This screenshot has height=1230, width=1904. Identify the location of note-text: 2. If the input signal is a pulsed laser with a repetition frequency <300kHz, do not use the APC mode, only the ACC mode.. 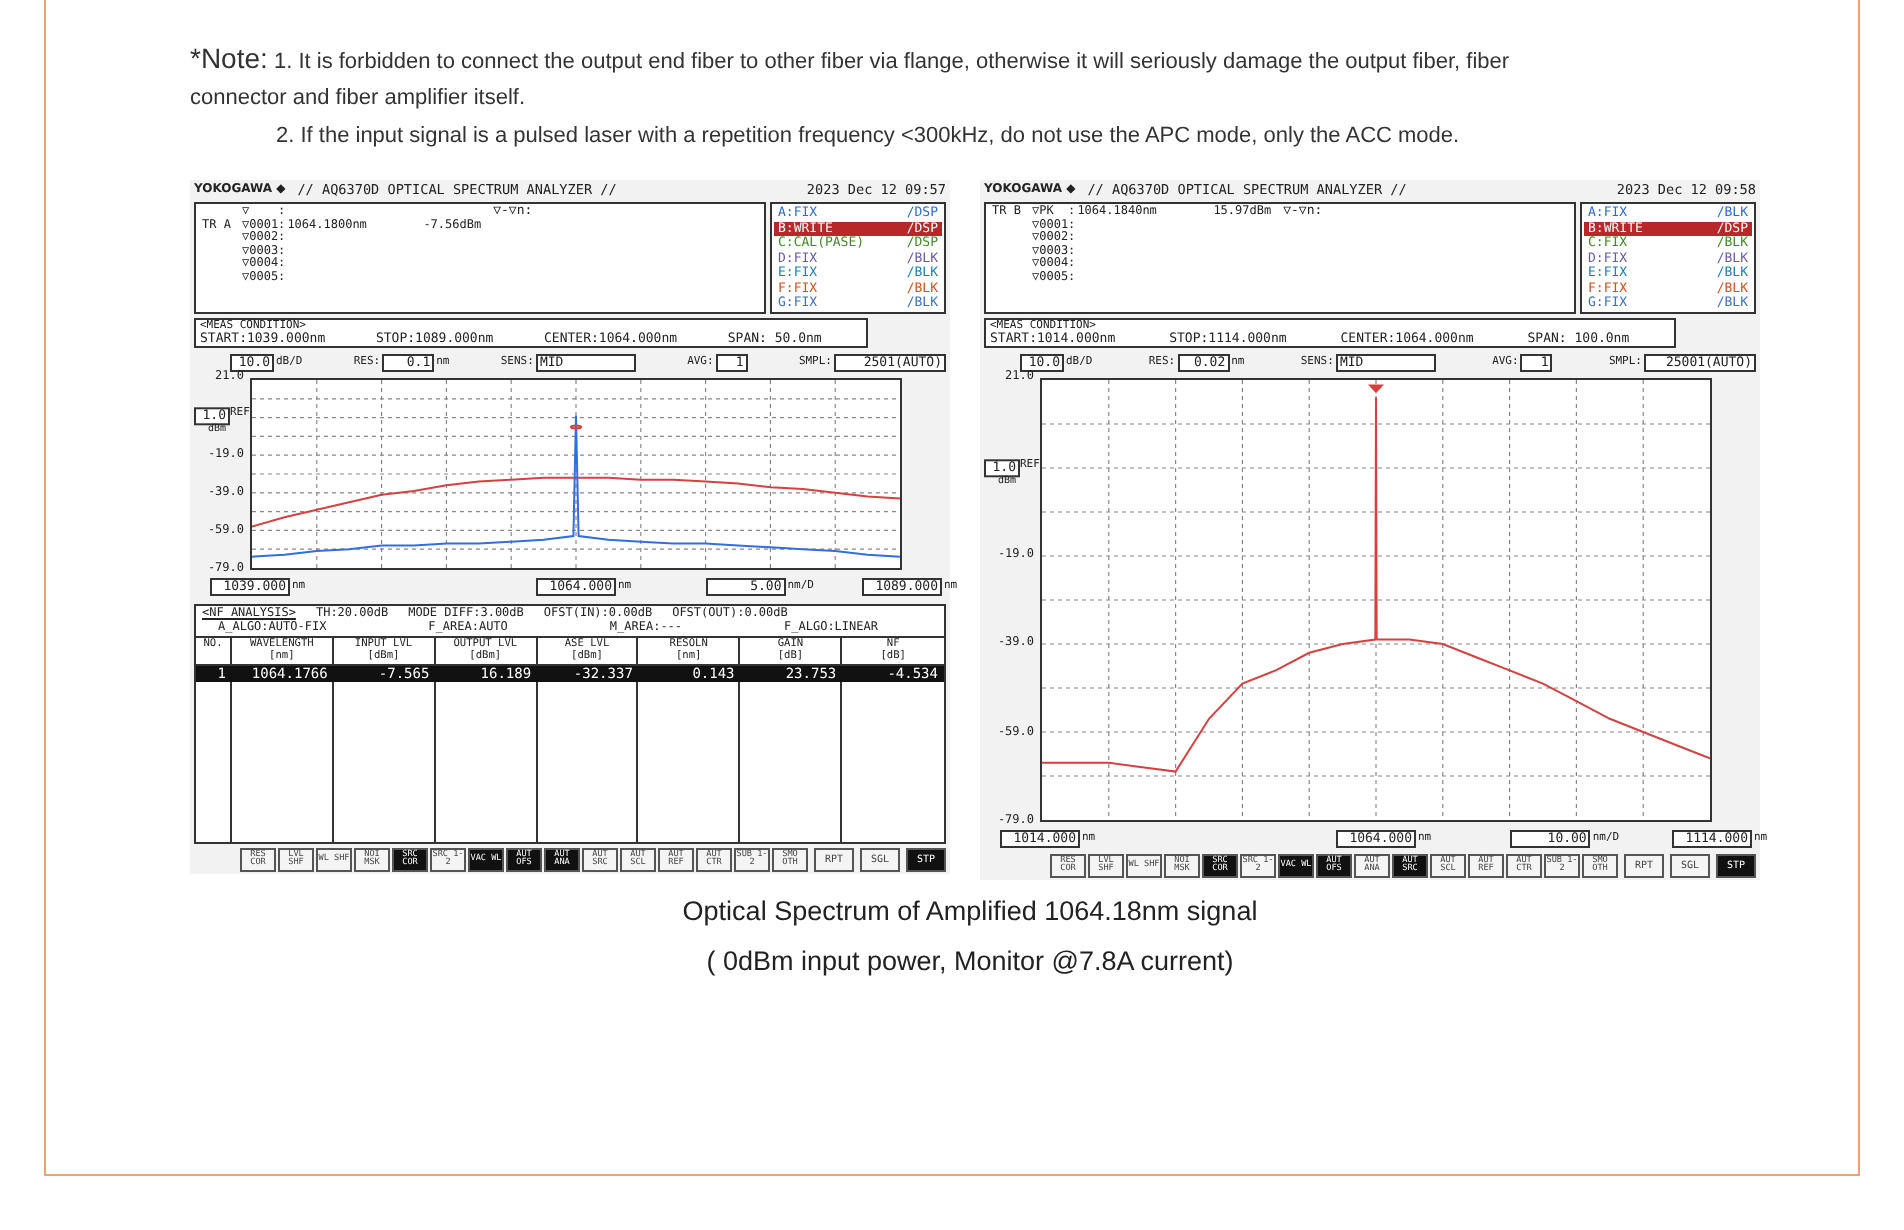
(868, 137).